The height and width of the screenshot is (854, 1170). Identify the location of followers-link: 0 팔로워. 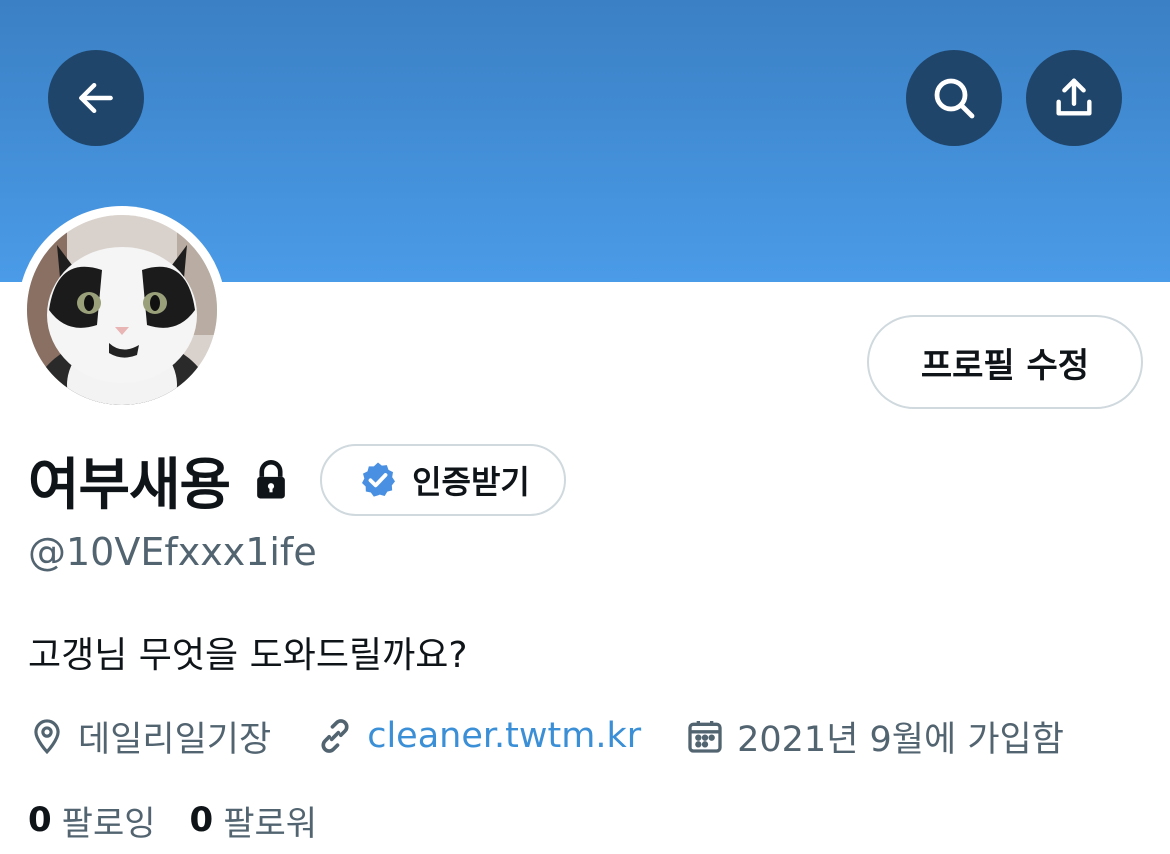
(254, 820).